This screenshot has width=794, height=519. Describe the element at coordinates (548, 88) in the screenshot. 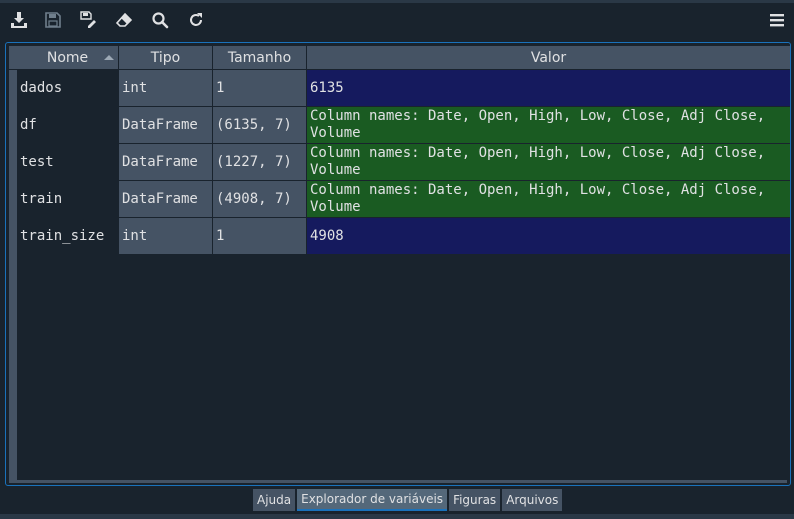

I see `variable-value-cell: 6135` at that location.